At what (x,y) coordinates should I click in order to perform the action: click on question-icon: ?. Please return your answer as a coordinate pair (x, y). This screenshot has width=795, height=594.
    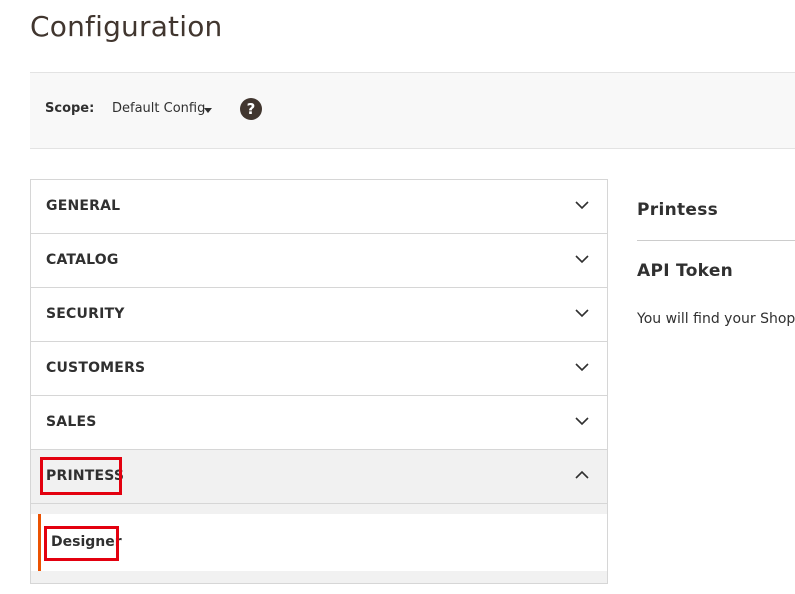
    Looking at the image, I should click on (251, 109).